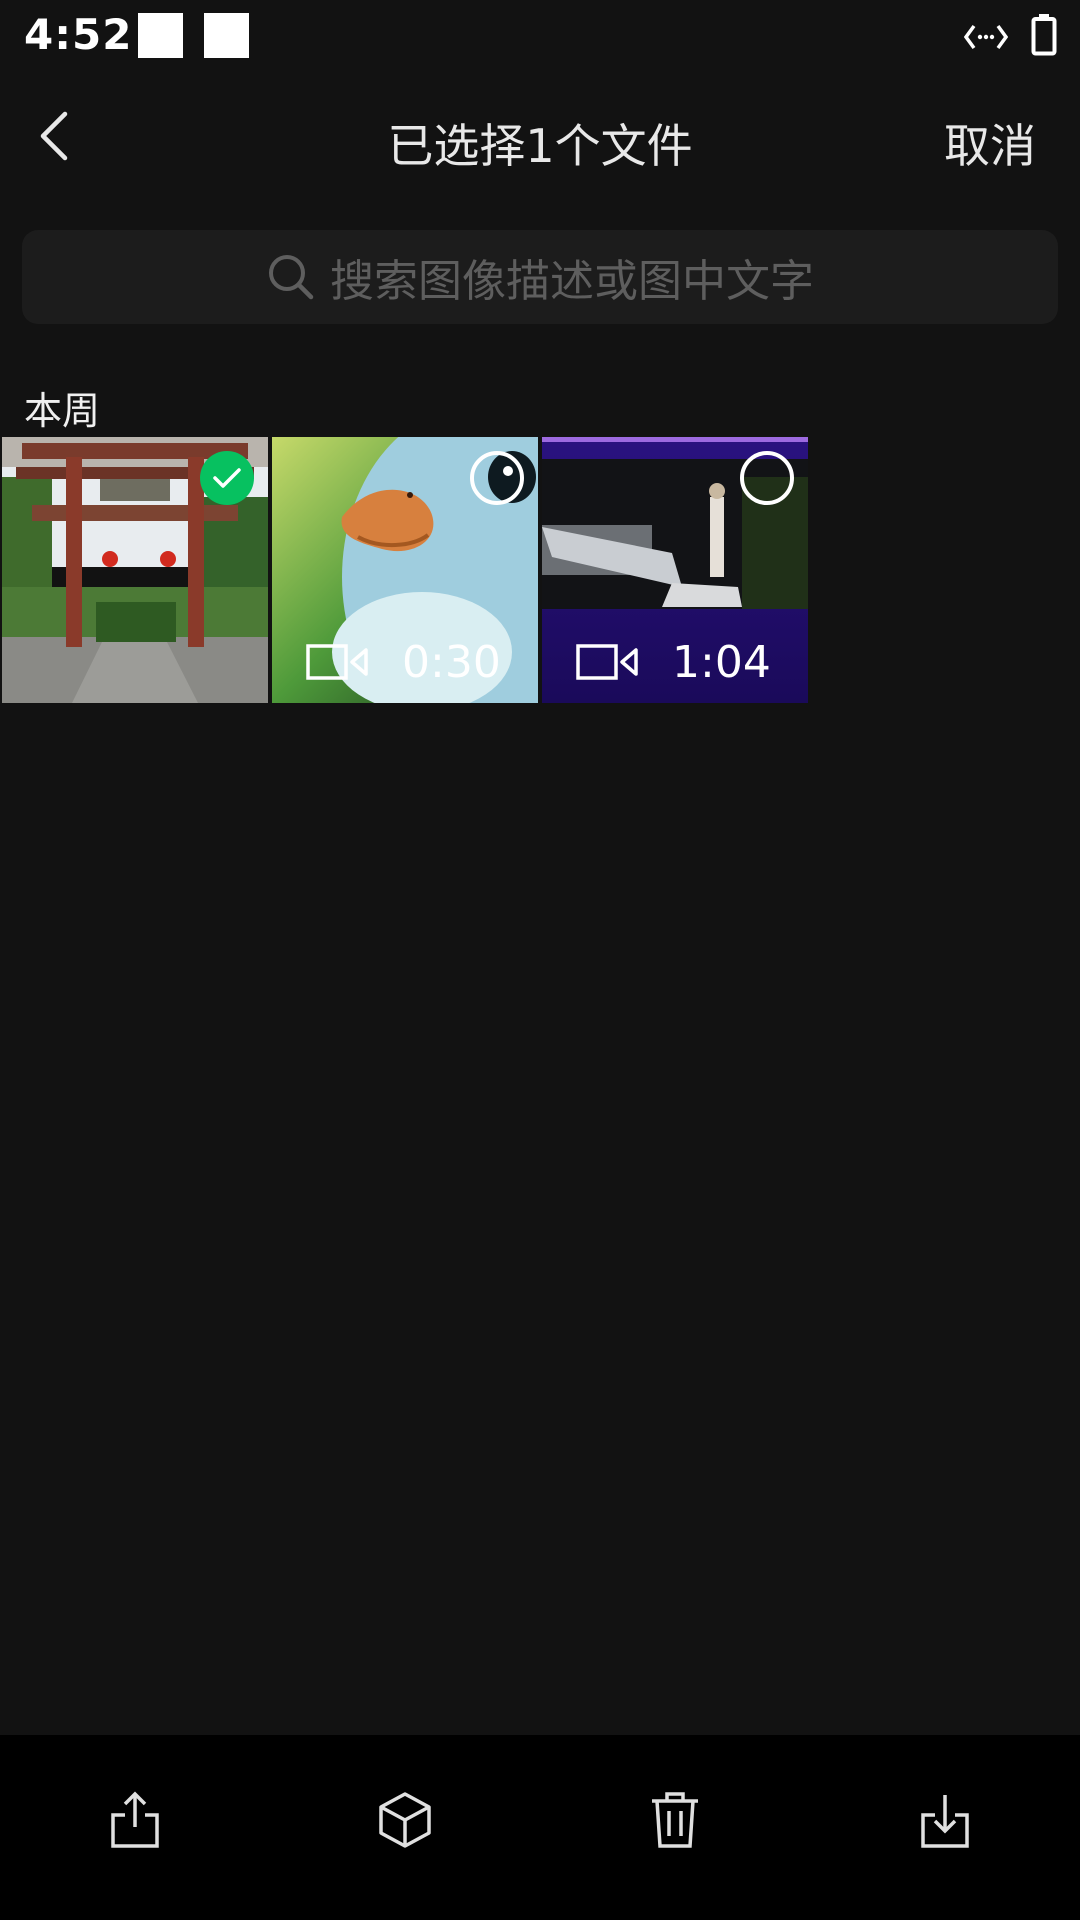 The image size is (1080, 1920). I want to click on share-icon, so click(135, 1819).